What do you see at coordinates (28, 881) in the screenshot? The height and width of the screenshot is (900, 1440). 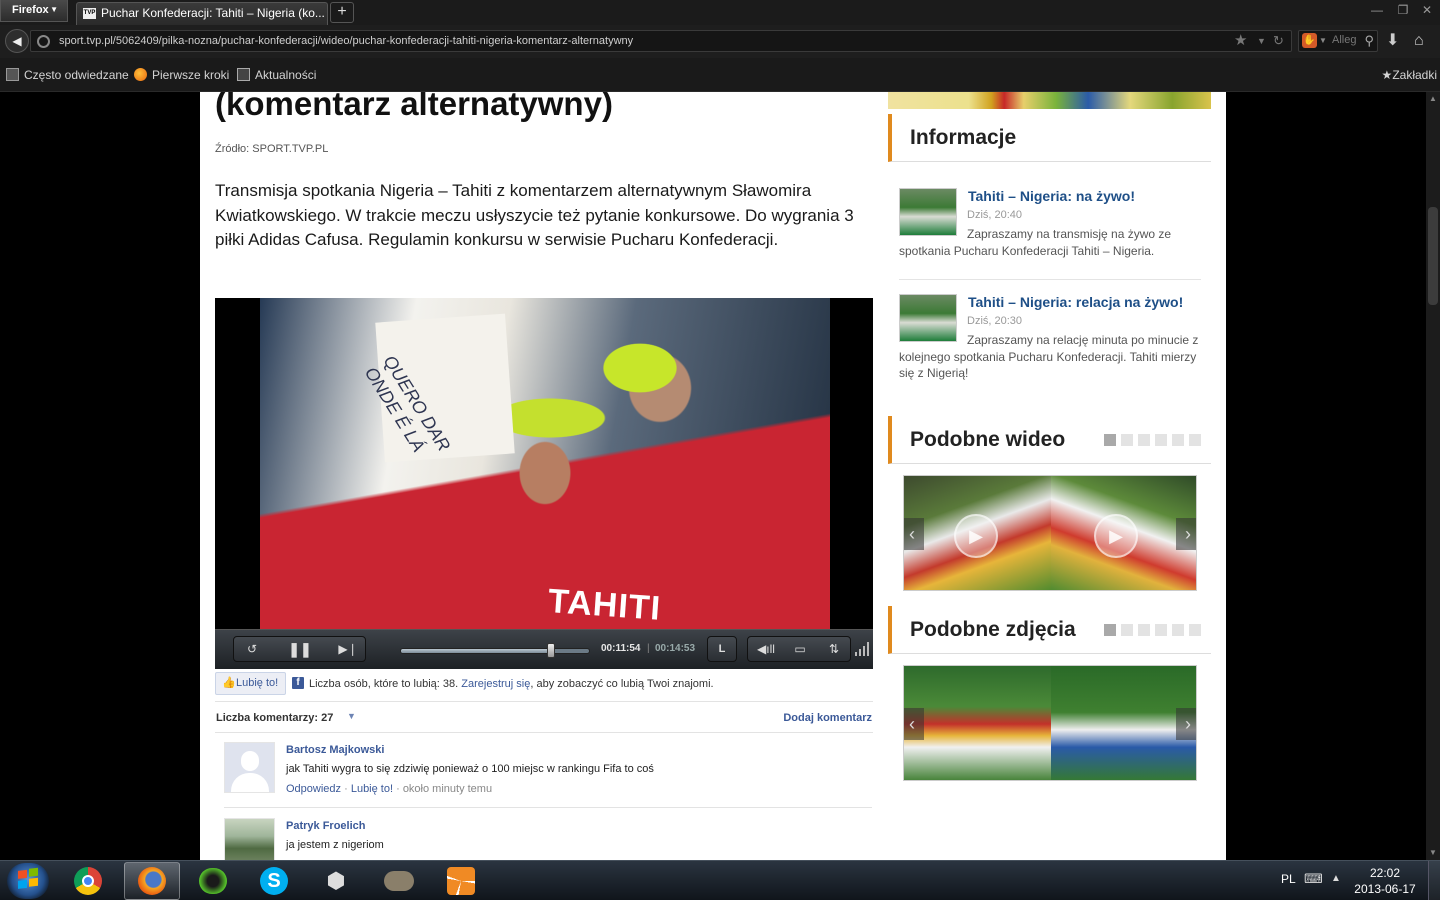 I see `windows-start-button` at bounding box center [28, 881].